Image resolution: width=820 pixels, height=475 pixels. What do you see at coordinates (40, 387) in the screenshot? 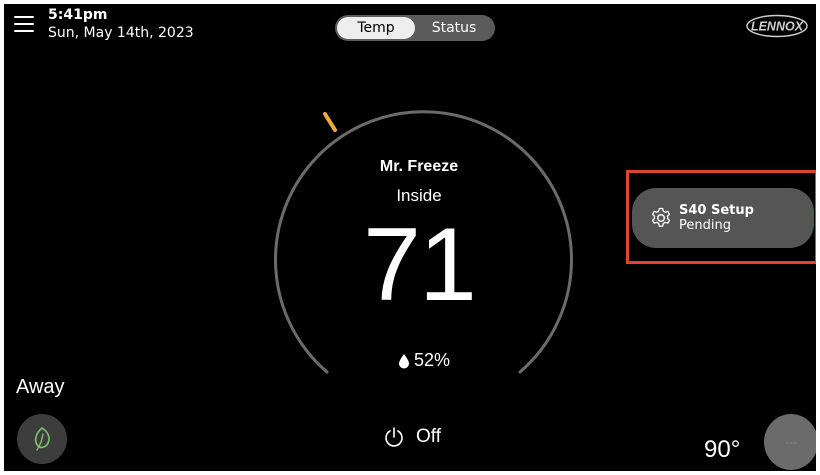
I see `away-label: Away` at bounding box center [40, 387].